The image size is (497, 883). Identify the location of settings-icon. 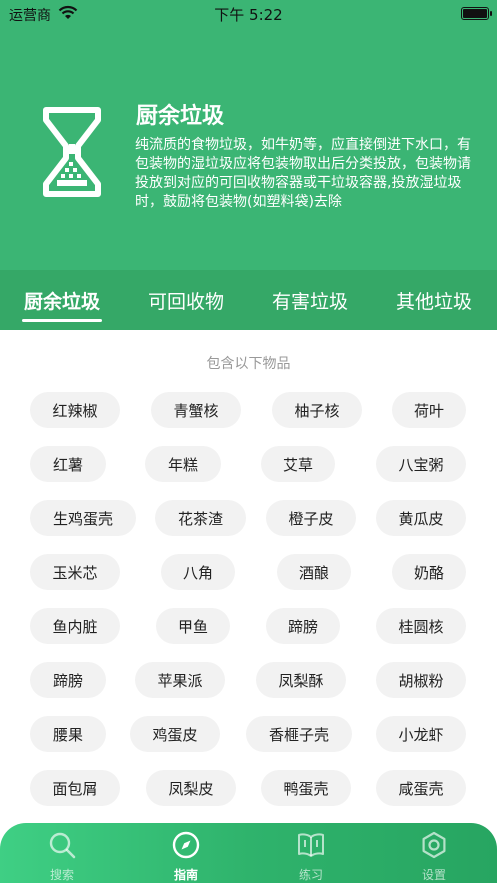
(434, 845).